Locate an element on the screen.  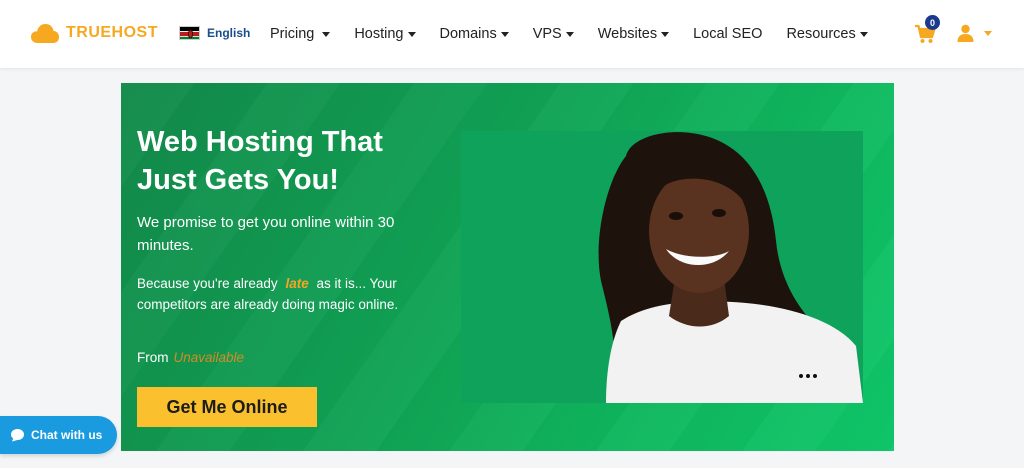
nav-websites-label: Websites is located at coordinates (627, 34).